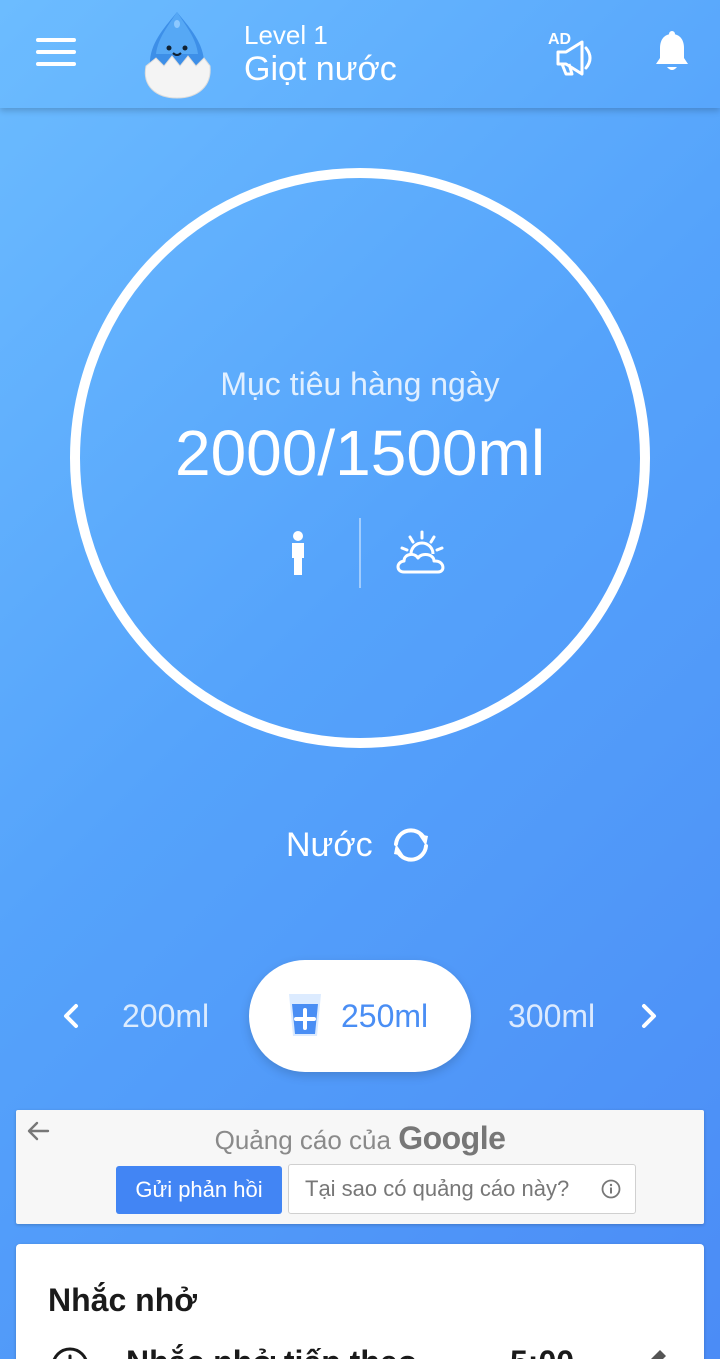 This screenshot has width=720, height=1359. Describe the element at coordinates (199, 1190) in the screenshot. I see `send-feedback-button: Gửi phản hồi` at that location.